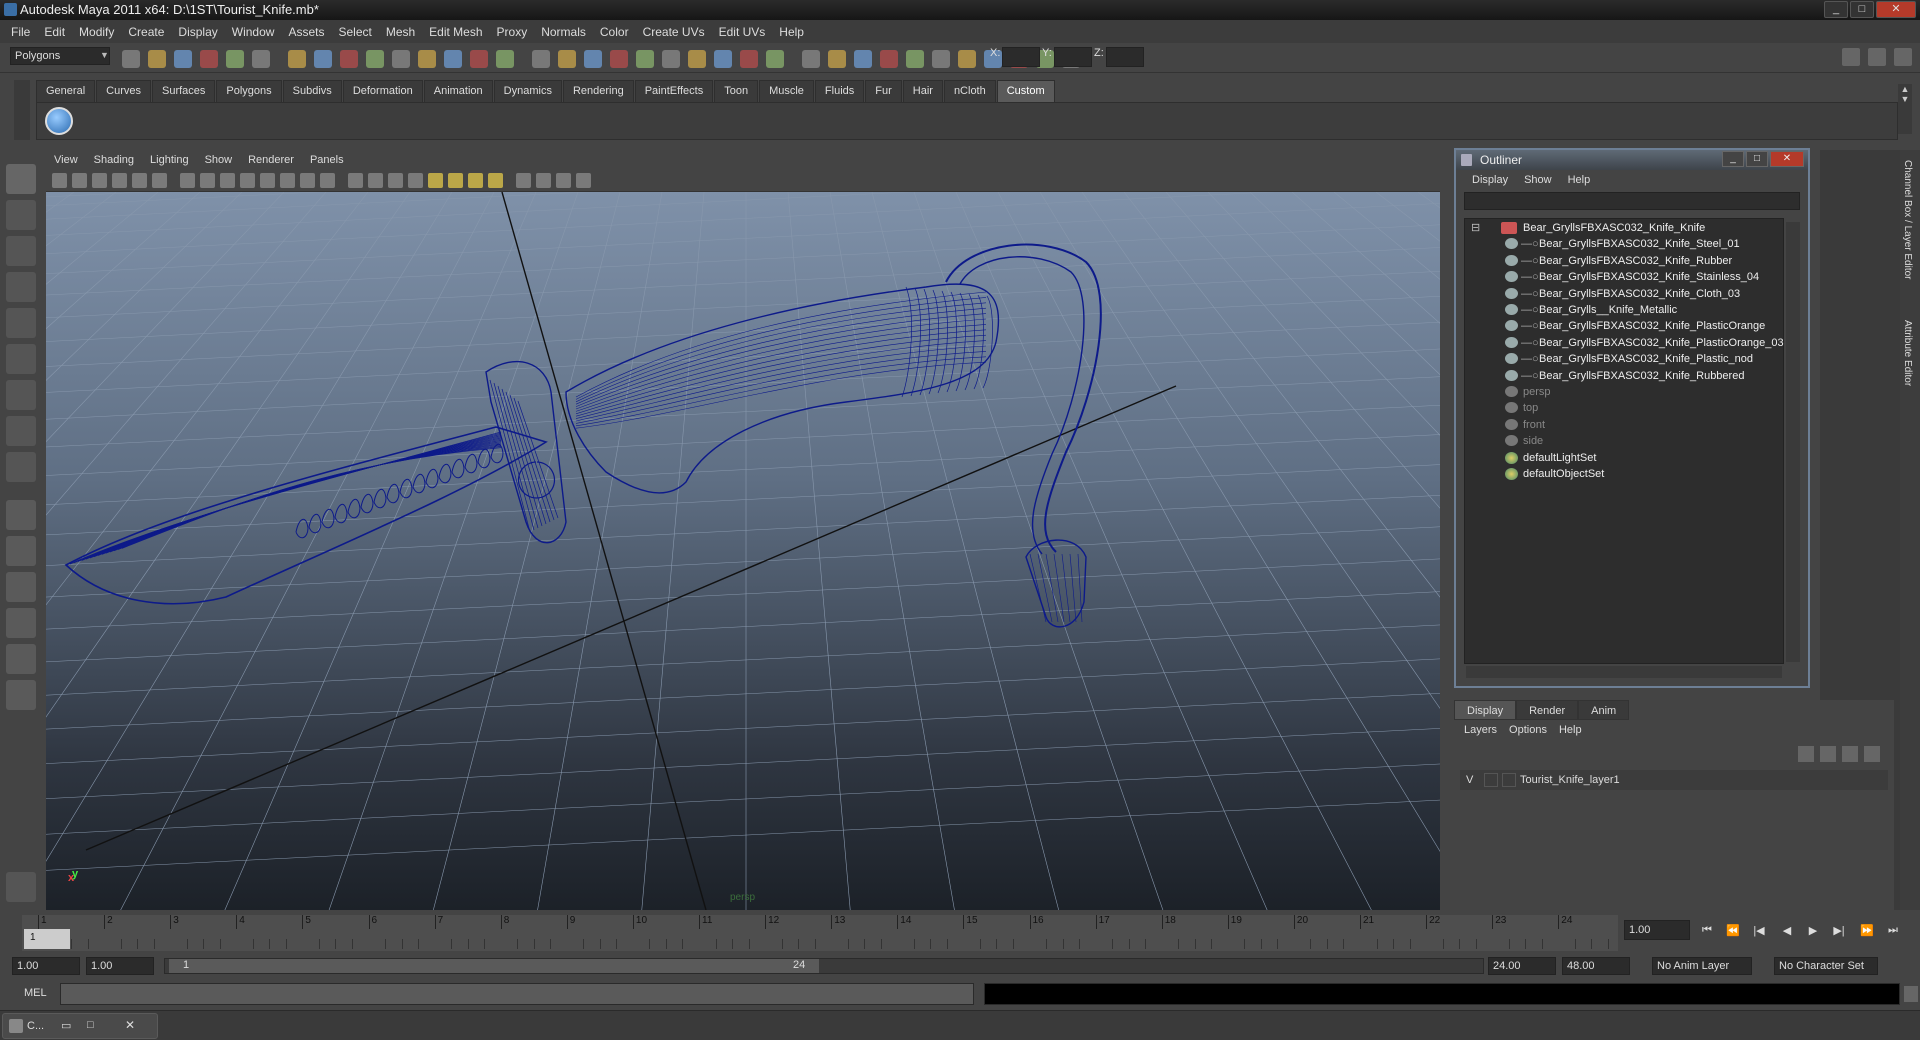 This screenshot has width=1920, height=1040. What do you see at coordinates (1632, 201) in the screenshot?
I see `outliner-filter-field` at bounding box center [1632, 201].